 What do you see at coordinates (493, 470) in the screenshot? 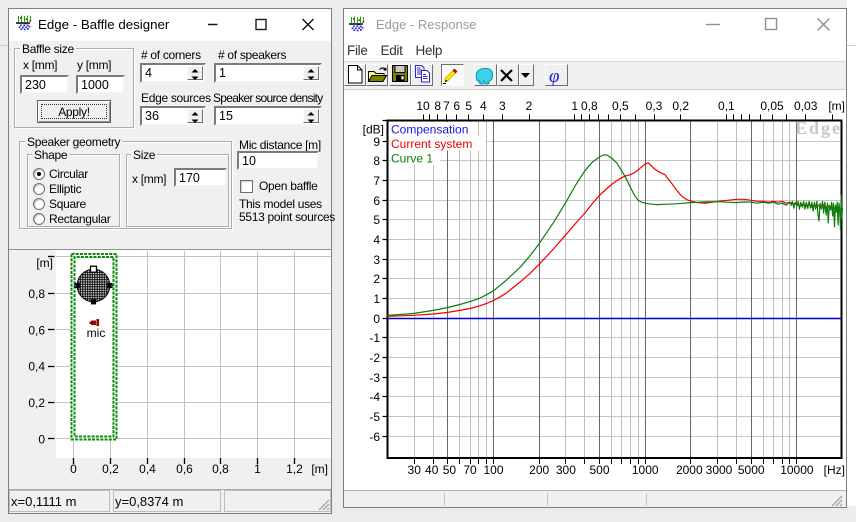
I see `svg-text: 100` at bounding box center [493, 470].